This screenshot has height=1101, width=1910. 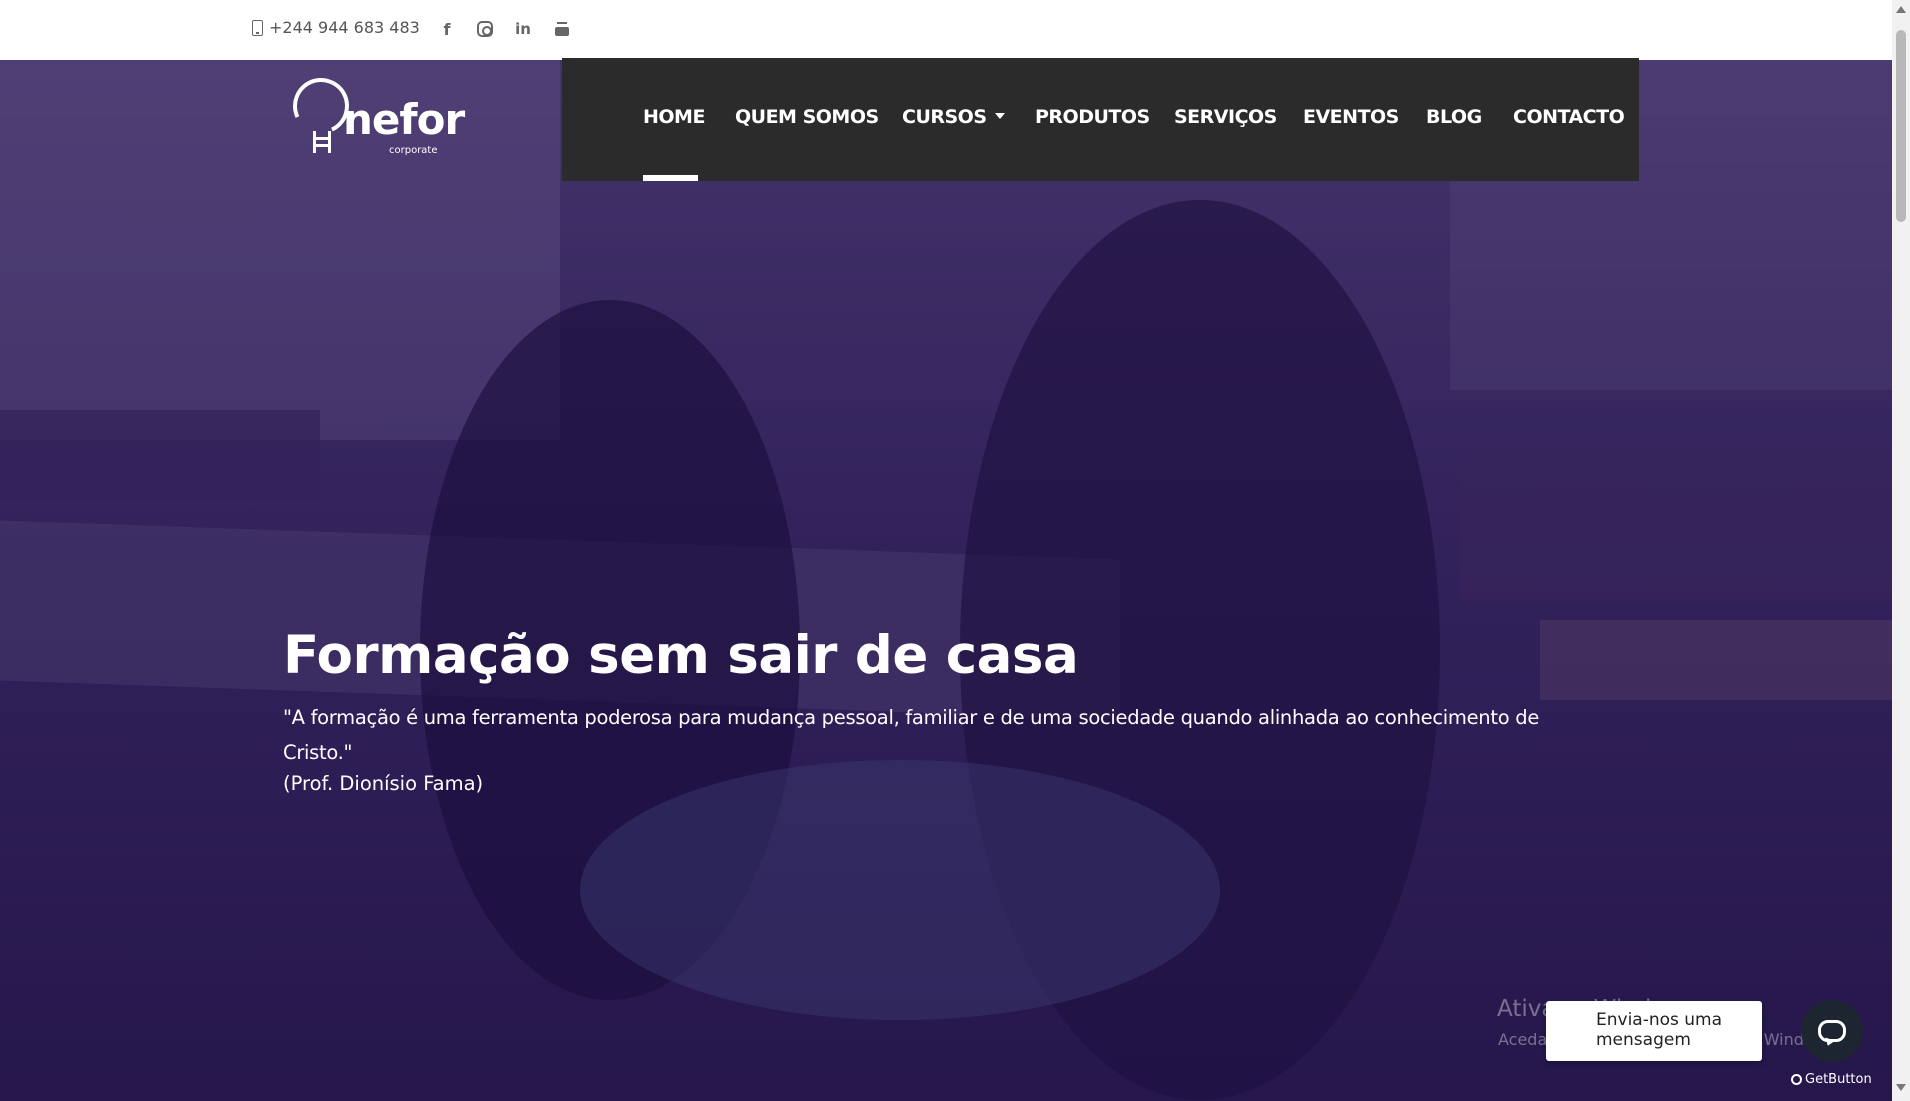 What do you see at coordinates (383, 783) in the screenshot?
I see `hero-quote-author: (Prof. Dionísio Fama)` at bounding box center [383, 783].